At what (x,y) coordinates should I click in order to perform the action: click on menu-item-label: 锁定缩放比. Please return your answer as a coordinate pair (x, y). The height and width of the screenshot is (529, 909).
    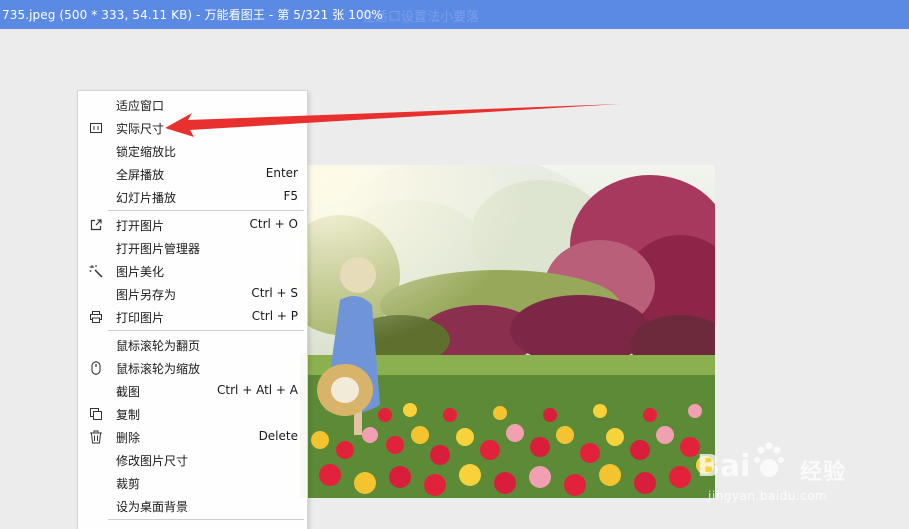
    Looking at the image, I should click on (146, 152).